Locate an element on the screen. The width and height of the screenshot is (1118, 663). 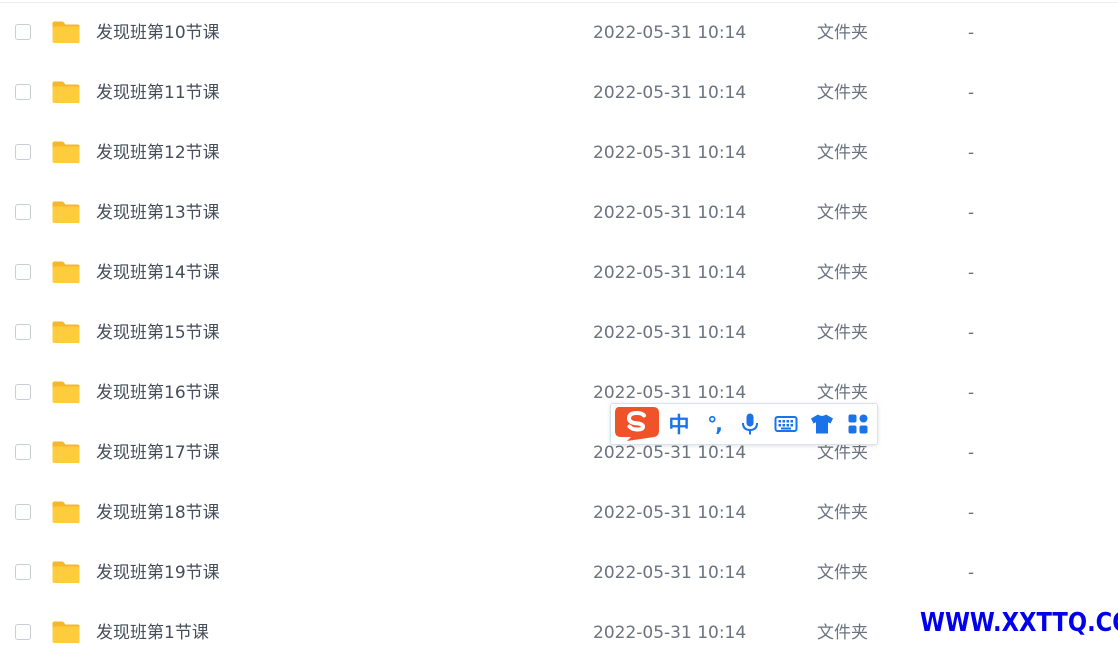
file-row: 发现班第19节课 2022-05-31 10:14 文件夹 - is located at coordinates (559, 573).